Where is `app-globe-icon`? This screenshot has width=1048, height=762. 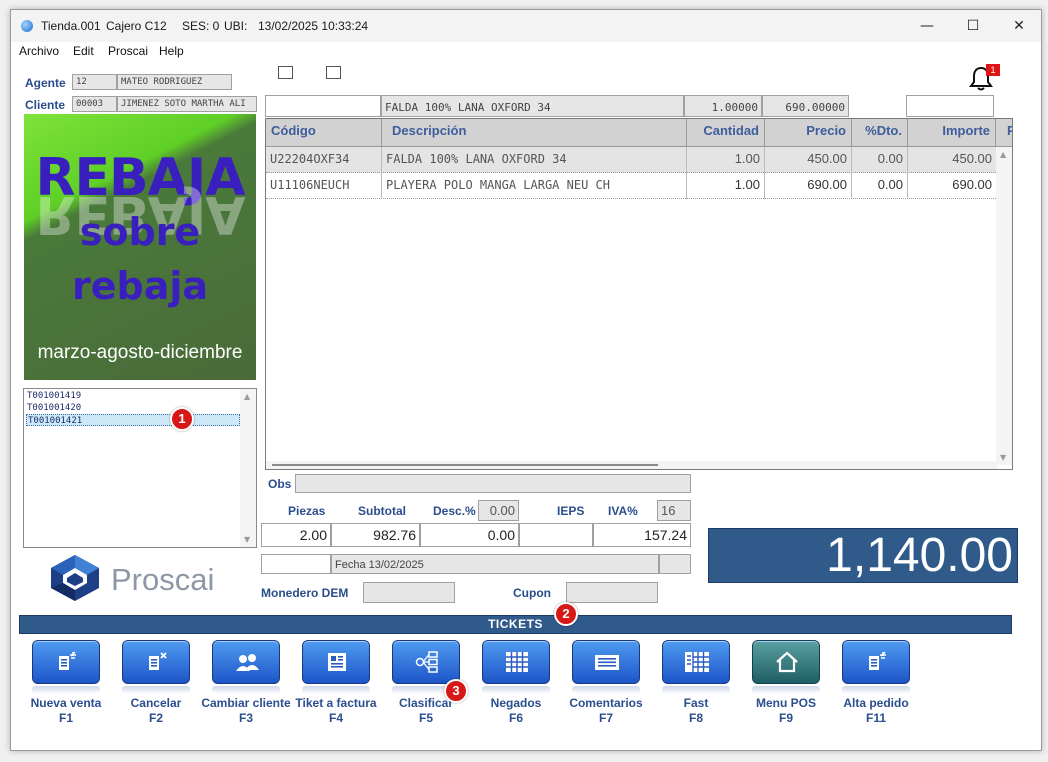
app-globe-icon is located at coordinates (27, 26).